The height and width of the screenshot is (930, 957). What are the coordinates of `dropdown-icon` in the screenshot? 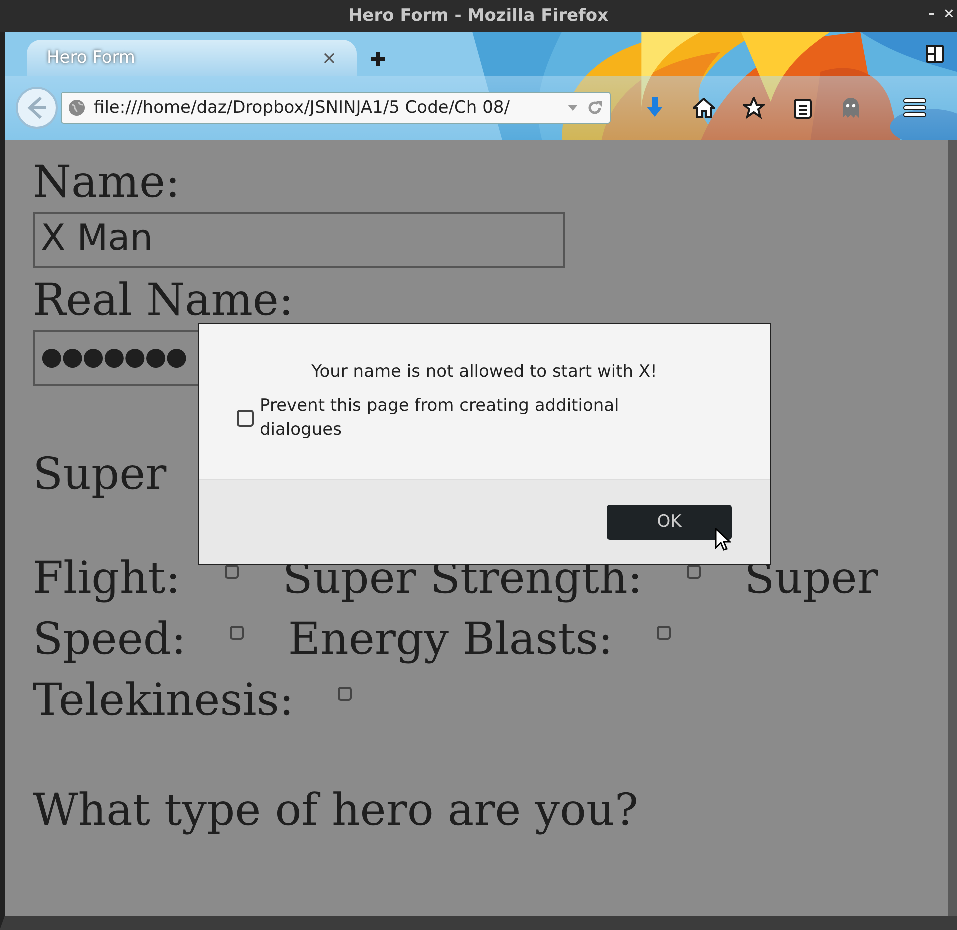 It's located at (573, 108).